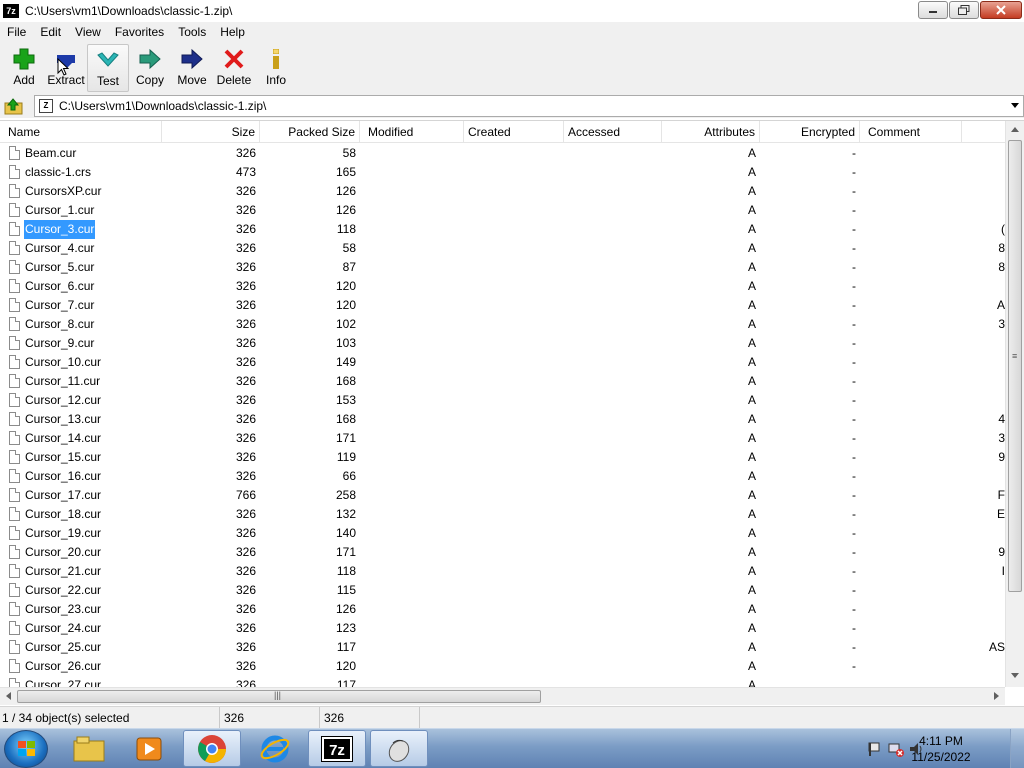  What do you see at coordinates (89, 748) in the screenshot?
I see `taskbar-explorer` at bounding box center [89, 748].